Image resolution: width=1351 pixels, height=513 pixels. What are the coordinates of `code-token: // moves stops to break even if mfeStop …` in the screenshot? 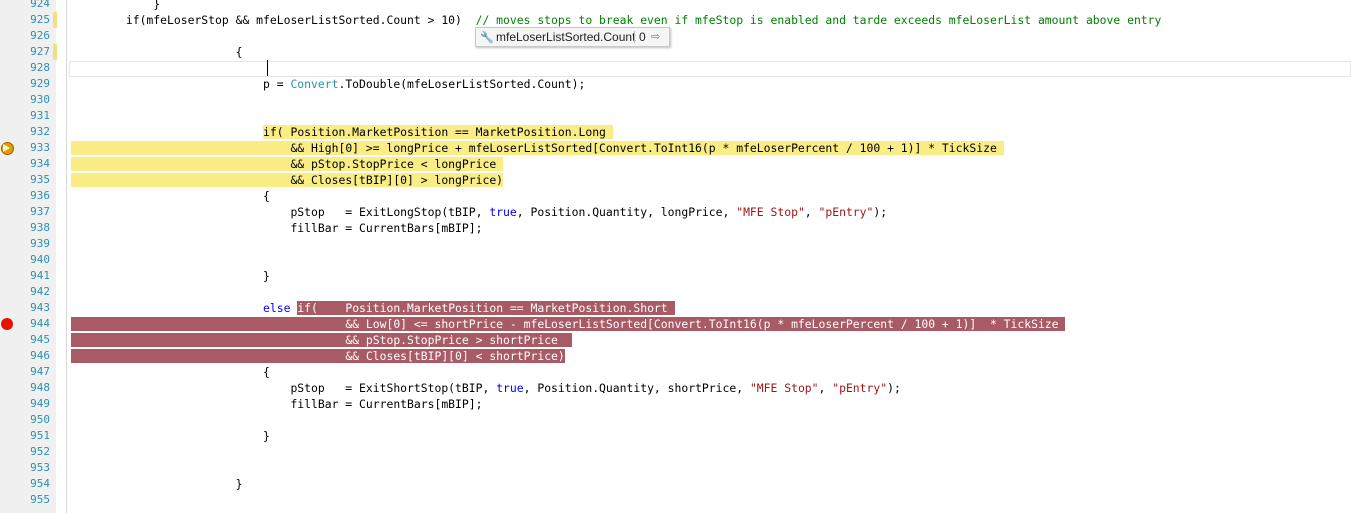 It's located at (818, 20).